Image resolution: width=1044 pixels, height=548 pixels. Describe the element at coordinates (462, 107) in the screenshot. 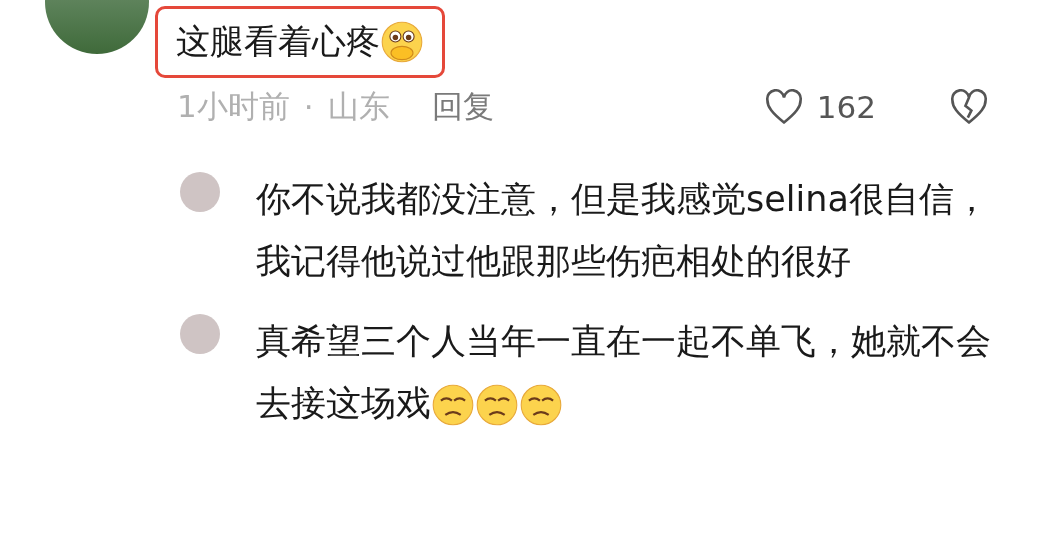

I see `reply-link: 回复` at that location.